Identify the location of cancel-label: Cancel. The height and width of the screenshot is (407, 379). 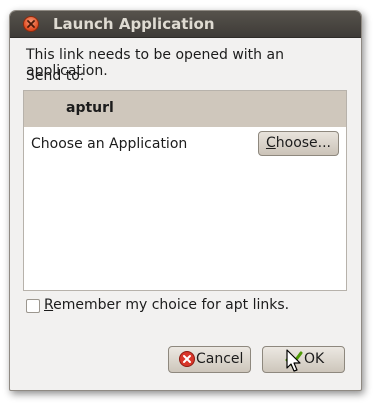
(220, 359).